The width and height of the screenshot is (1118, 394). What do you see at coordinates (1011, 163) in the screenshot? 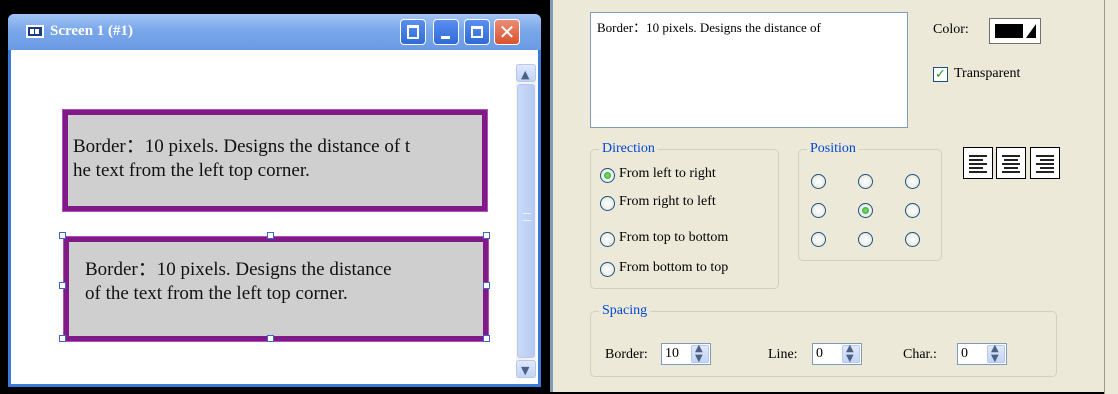
I see `align-center-button` at bounding box center [1011, 163].